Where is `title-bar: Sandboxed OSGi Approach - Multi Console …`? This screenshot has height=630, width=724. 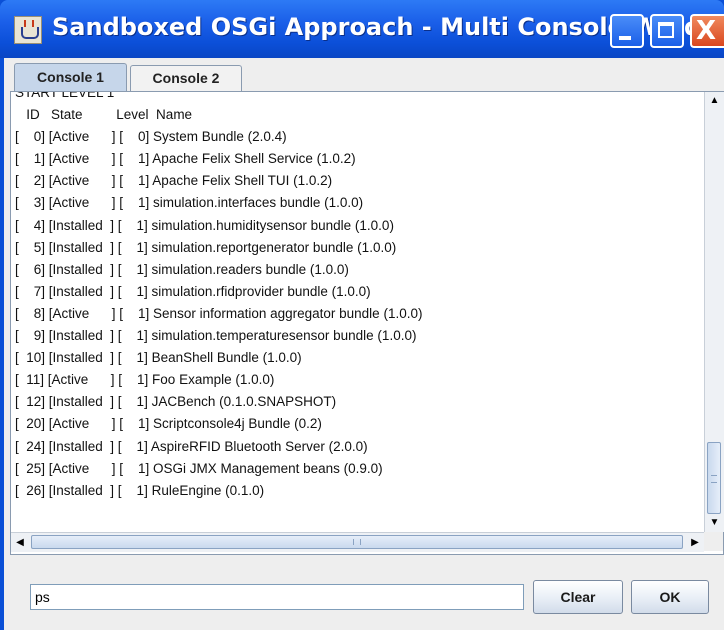
title-bar: Sandboxed OSGi Approach - Multi Console … is located at coordinates (362, 29).